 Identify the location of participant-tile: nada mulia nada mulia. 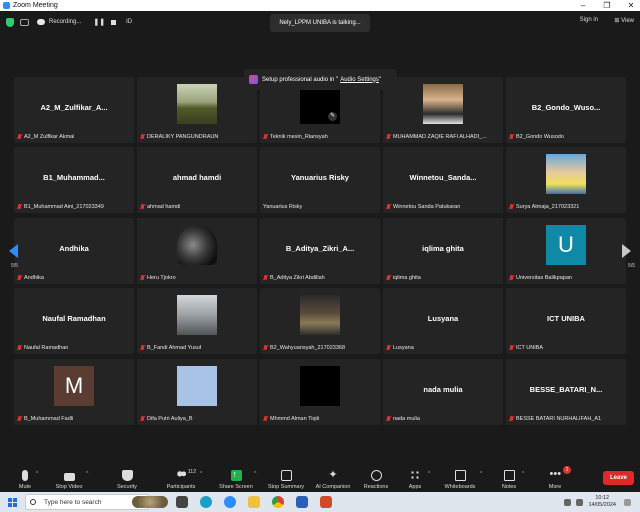
(443, 392).